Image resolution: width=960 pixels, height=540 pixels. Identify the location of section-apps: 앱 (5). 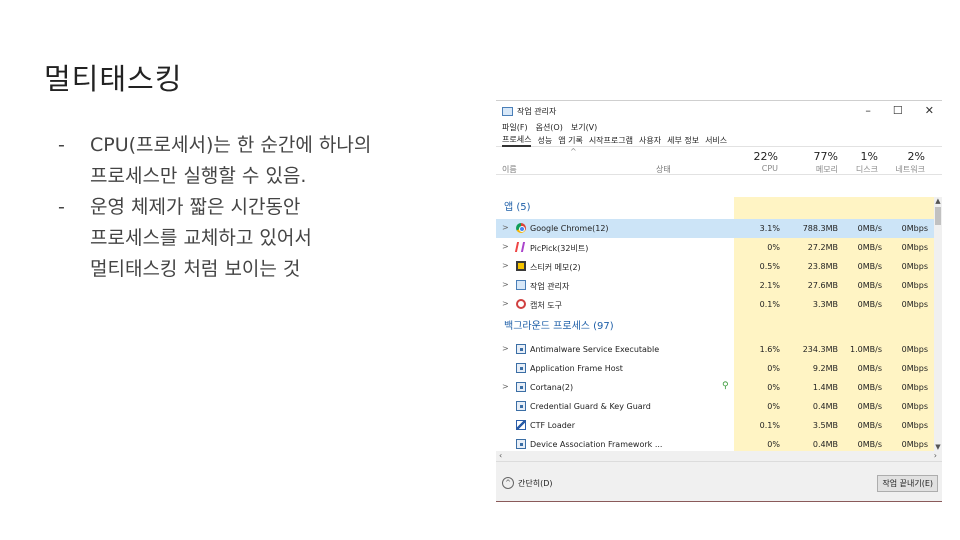
(517, 207).